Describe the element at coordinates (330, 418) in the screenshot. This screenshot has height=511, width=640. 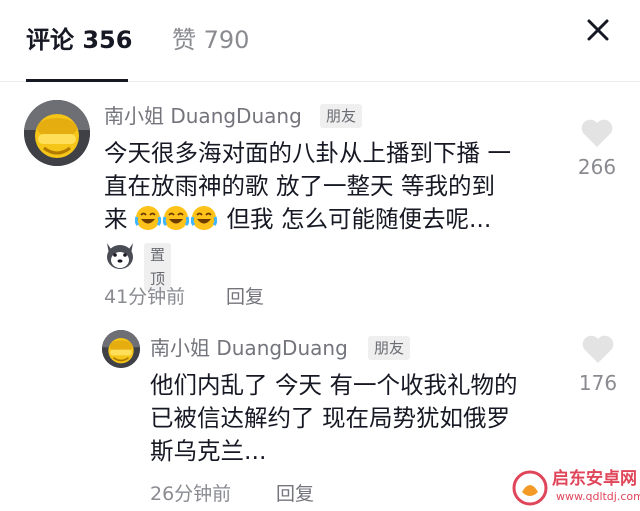
I see `comment-text-line: 已被信达解约了 现在局势犹如俄罗` at that location.